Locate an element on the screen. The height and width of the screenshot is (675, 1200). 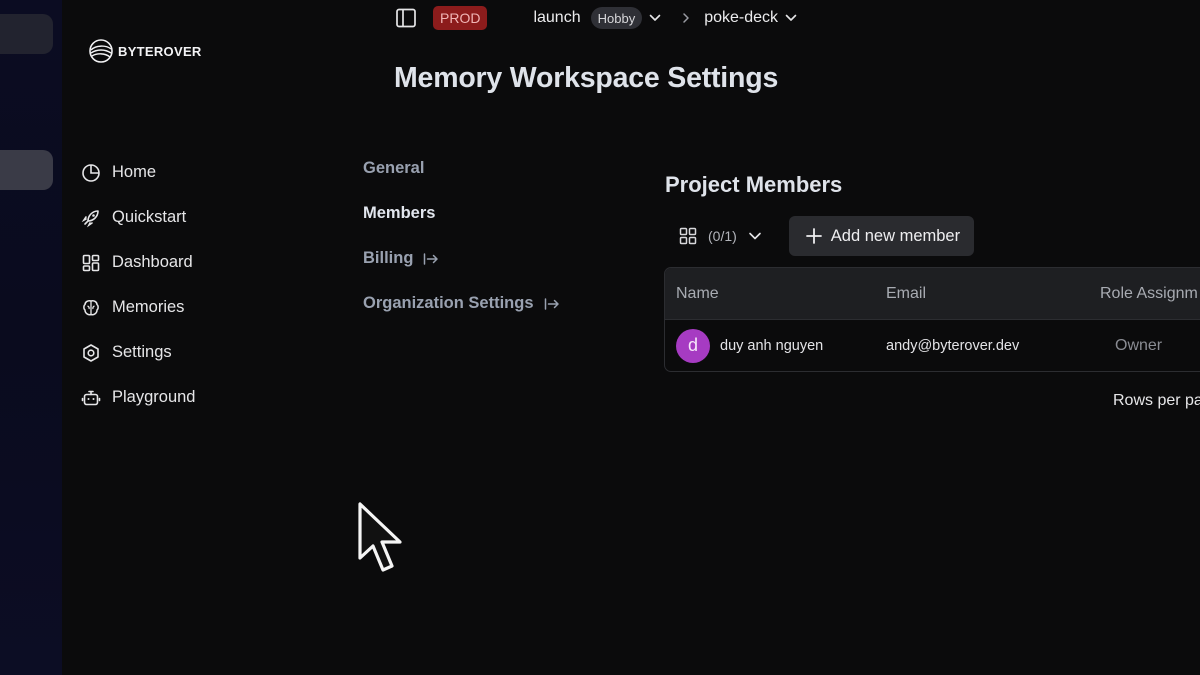
rows-per-page-label: Rows per pa is located at coordinates (1156, 400).